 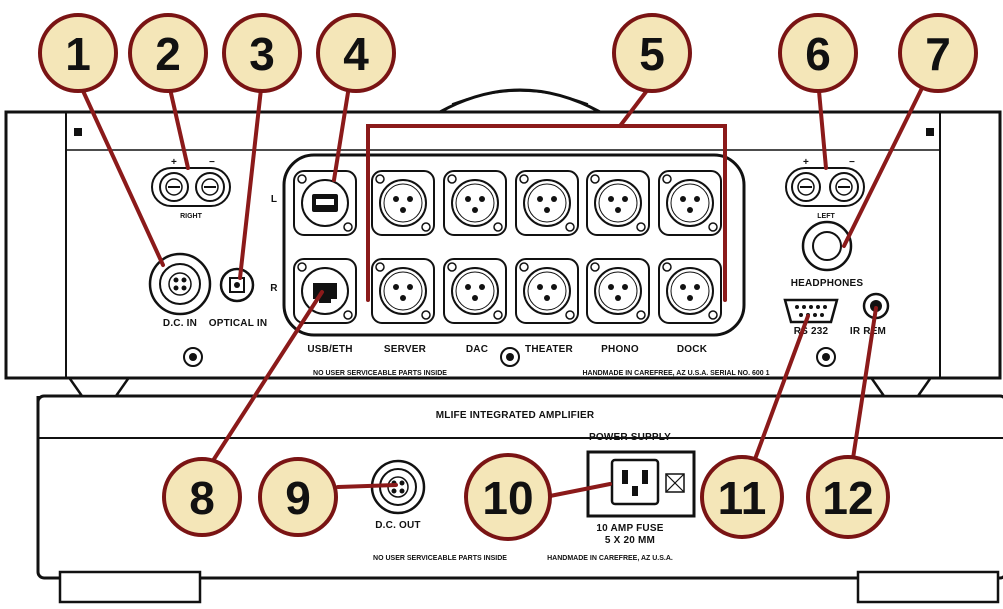 What do you see at coordinates (620, 349) in the screenshot?
I see `input-label-phono: PHONO` at bounding box center [620, 349].